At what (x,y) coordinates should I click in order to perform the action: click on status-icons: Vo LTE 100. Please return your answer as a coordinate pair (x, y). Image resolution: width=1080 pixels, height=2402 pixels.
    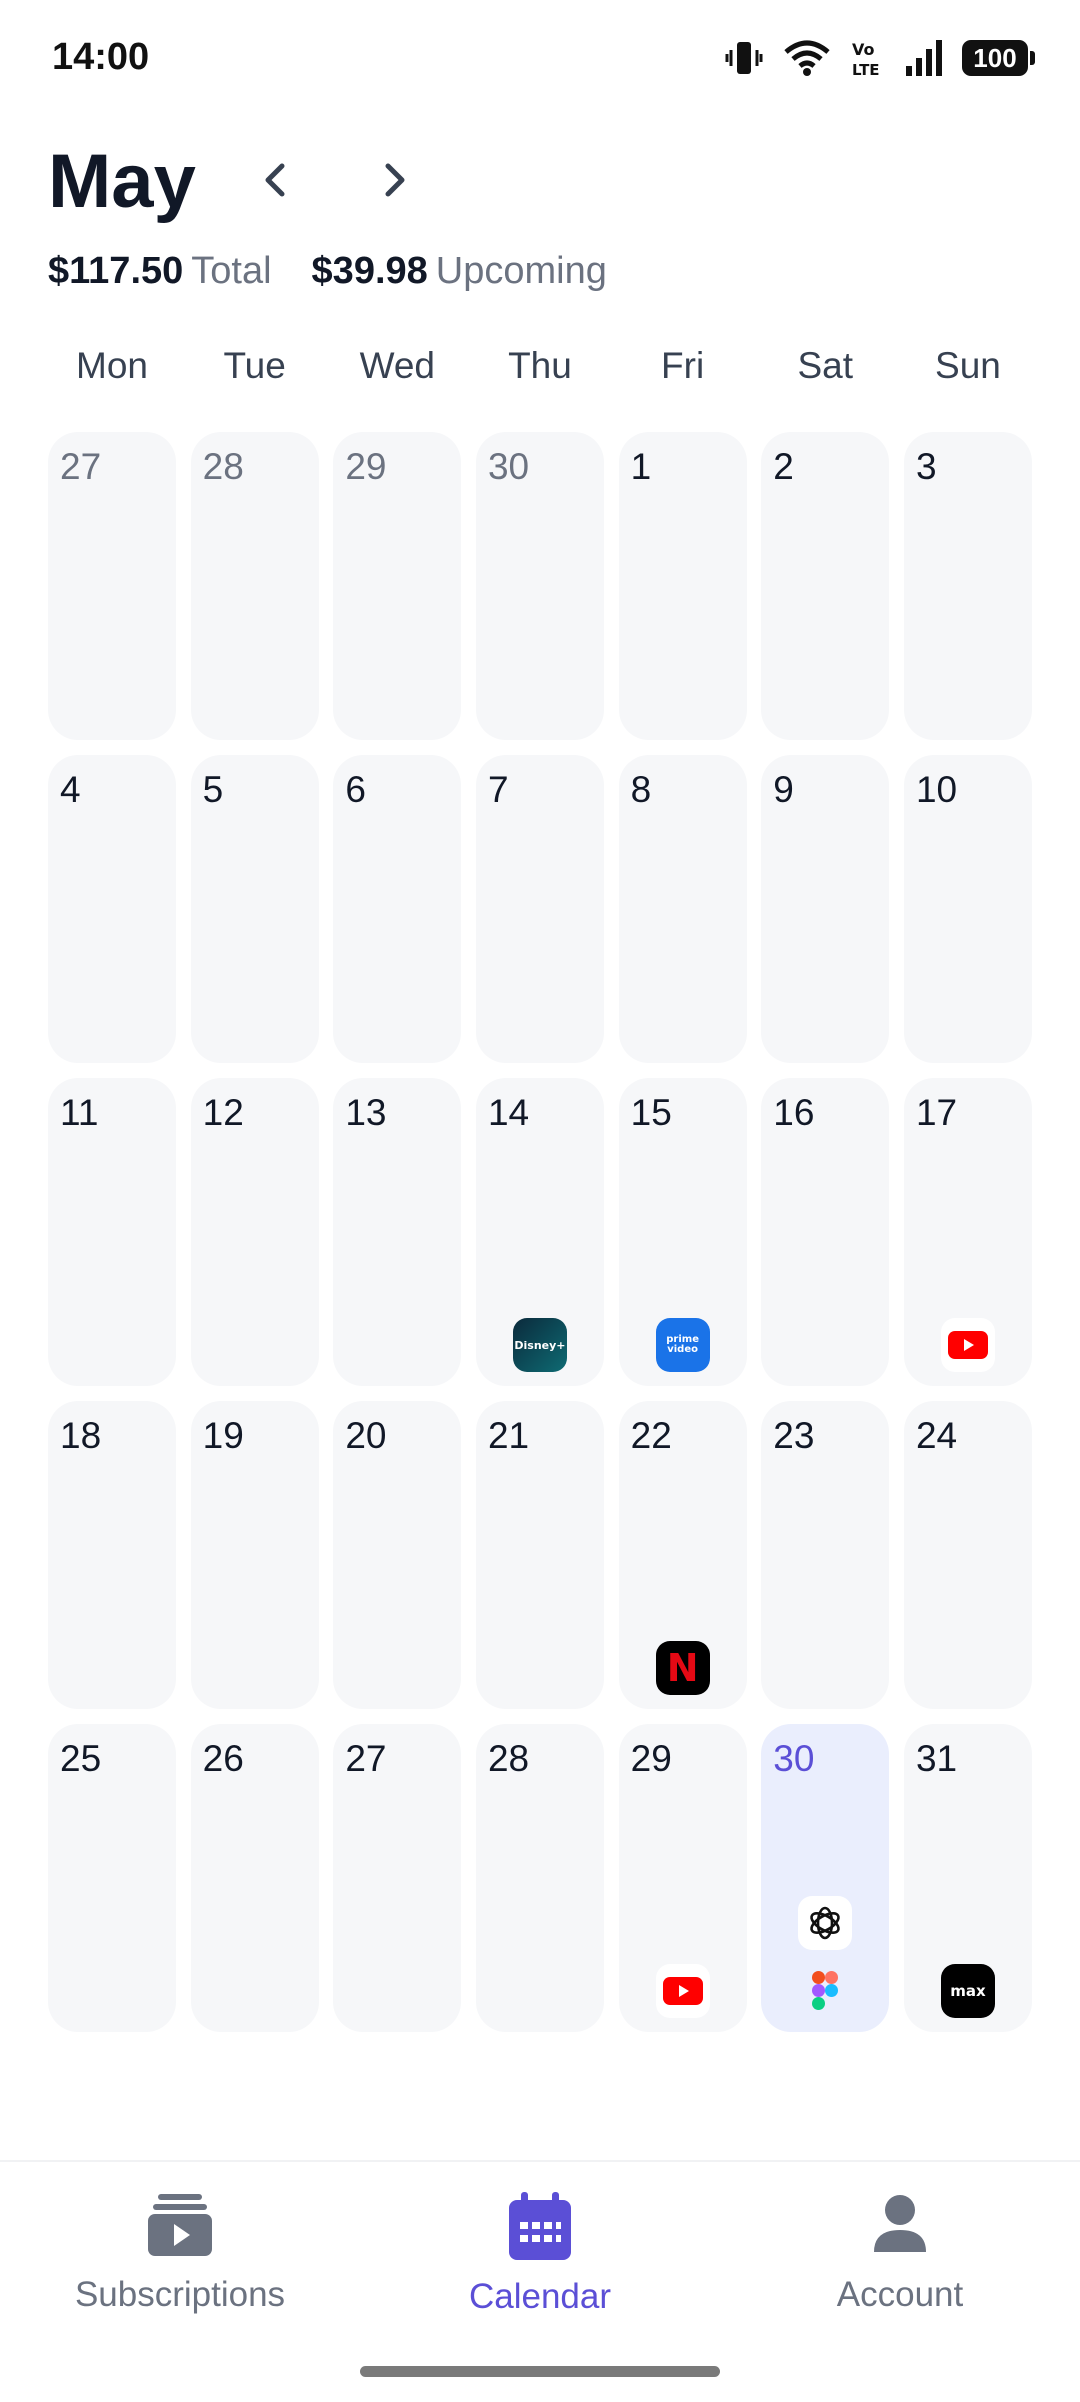
    Looking at the image, I should click on (879, 58).